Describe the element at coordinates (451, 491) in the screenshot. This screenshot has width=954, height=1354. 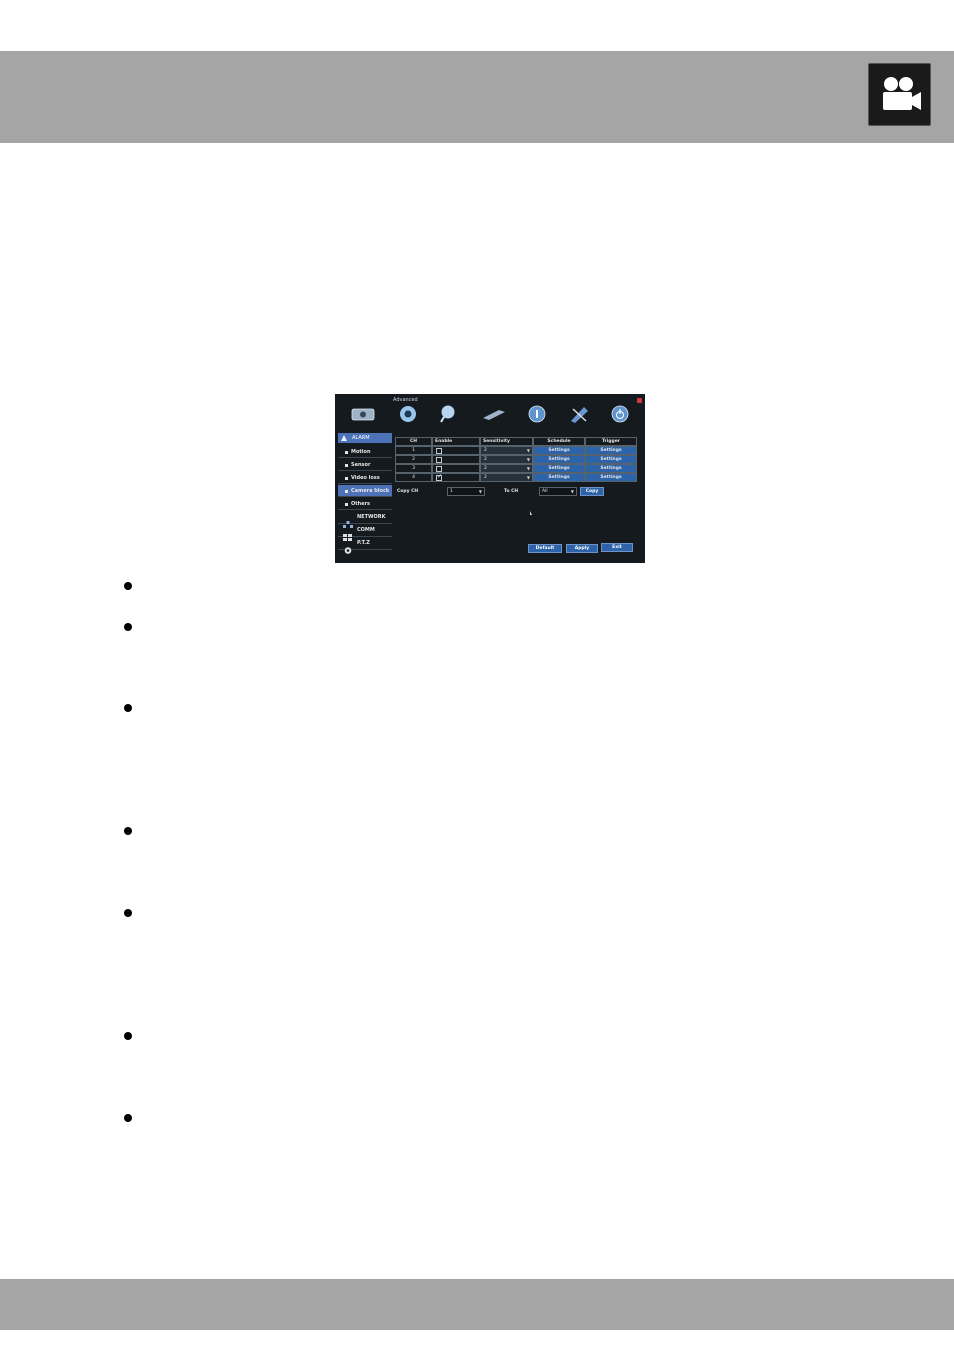
I see `copy-from-value: 1` at that location.